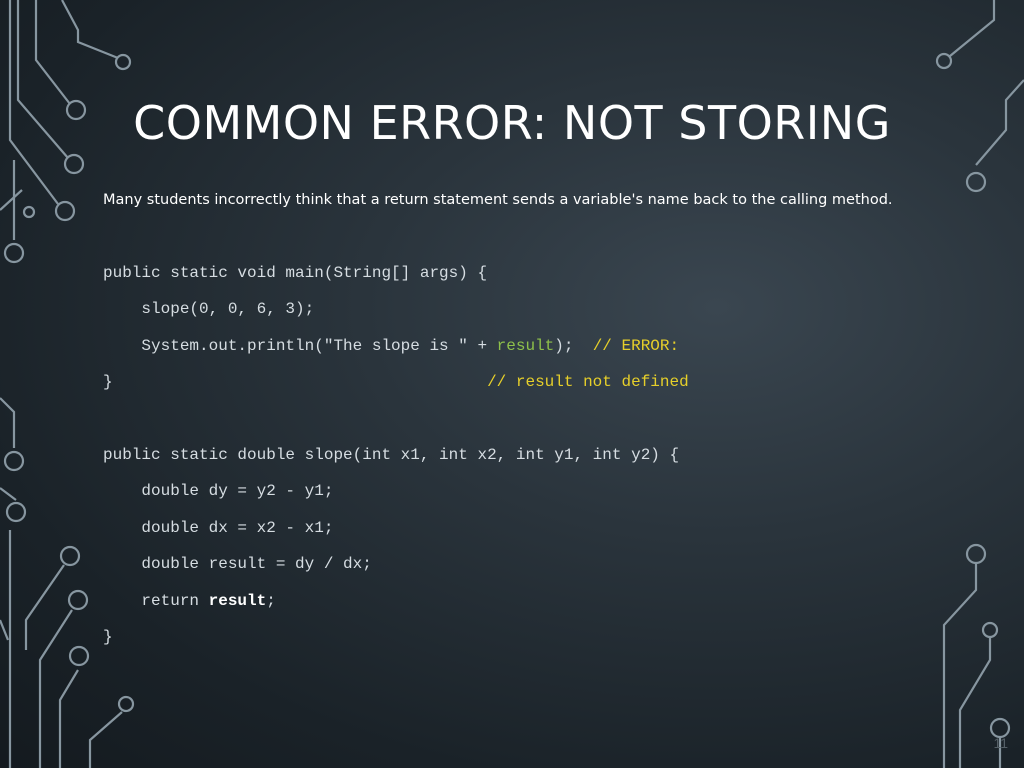 The width and height of the screenshot is (1024, 768). Describe the element at coordinates (512, 123) in the screenshot. I see `slide-title: COMMON ERROR: NOT STORING` at that location.